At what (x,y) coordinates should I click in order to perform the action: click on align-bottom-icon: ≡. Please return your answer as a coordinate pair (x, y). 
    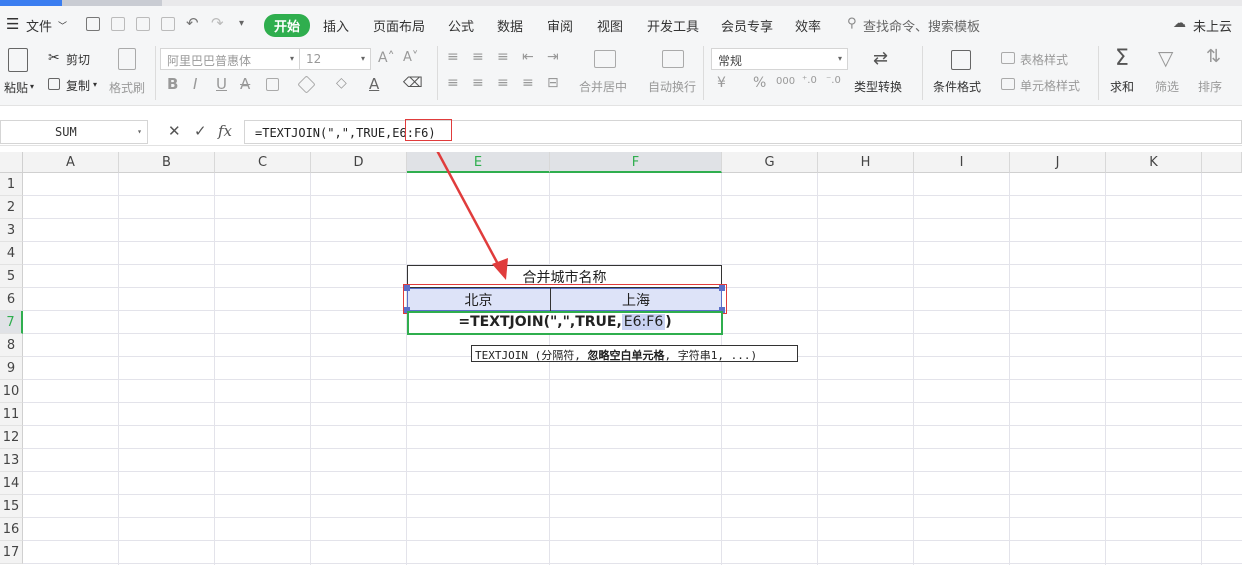
    Looking at the image, I should click on (503, 57).